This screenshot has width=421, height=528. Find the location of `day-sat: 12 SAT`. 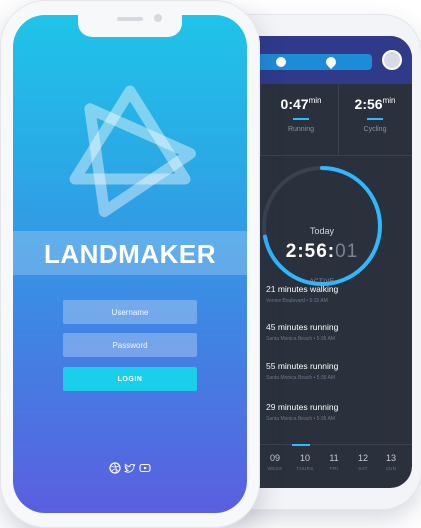

day-sat: 12 SAT is located at coordinates (363, 462).